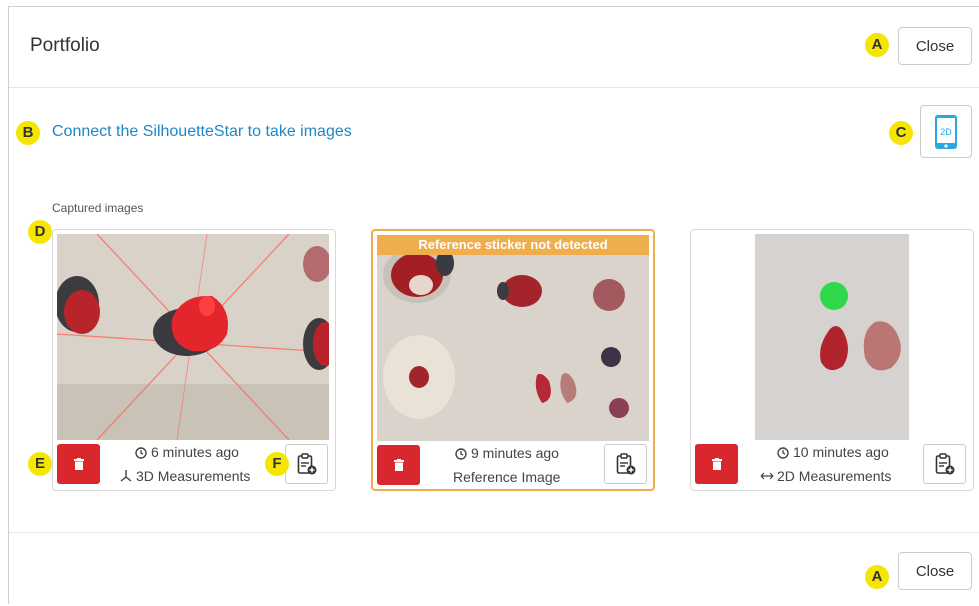 The image size is (979, 606). I want to click on 3d-axes-icon, so click(126, 476).